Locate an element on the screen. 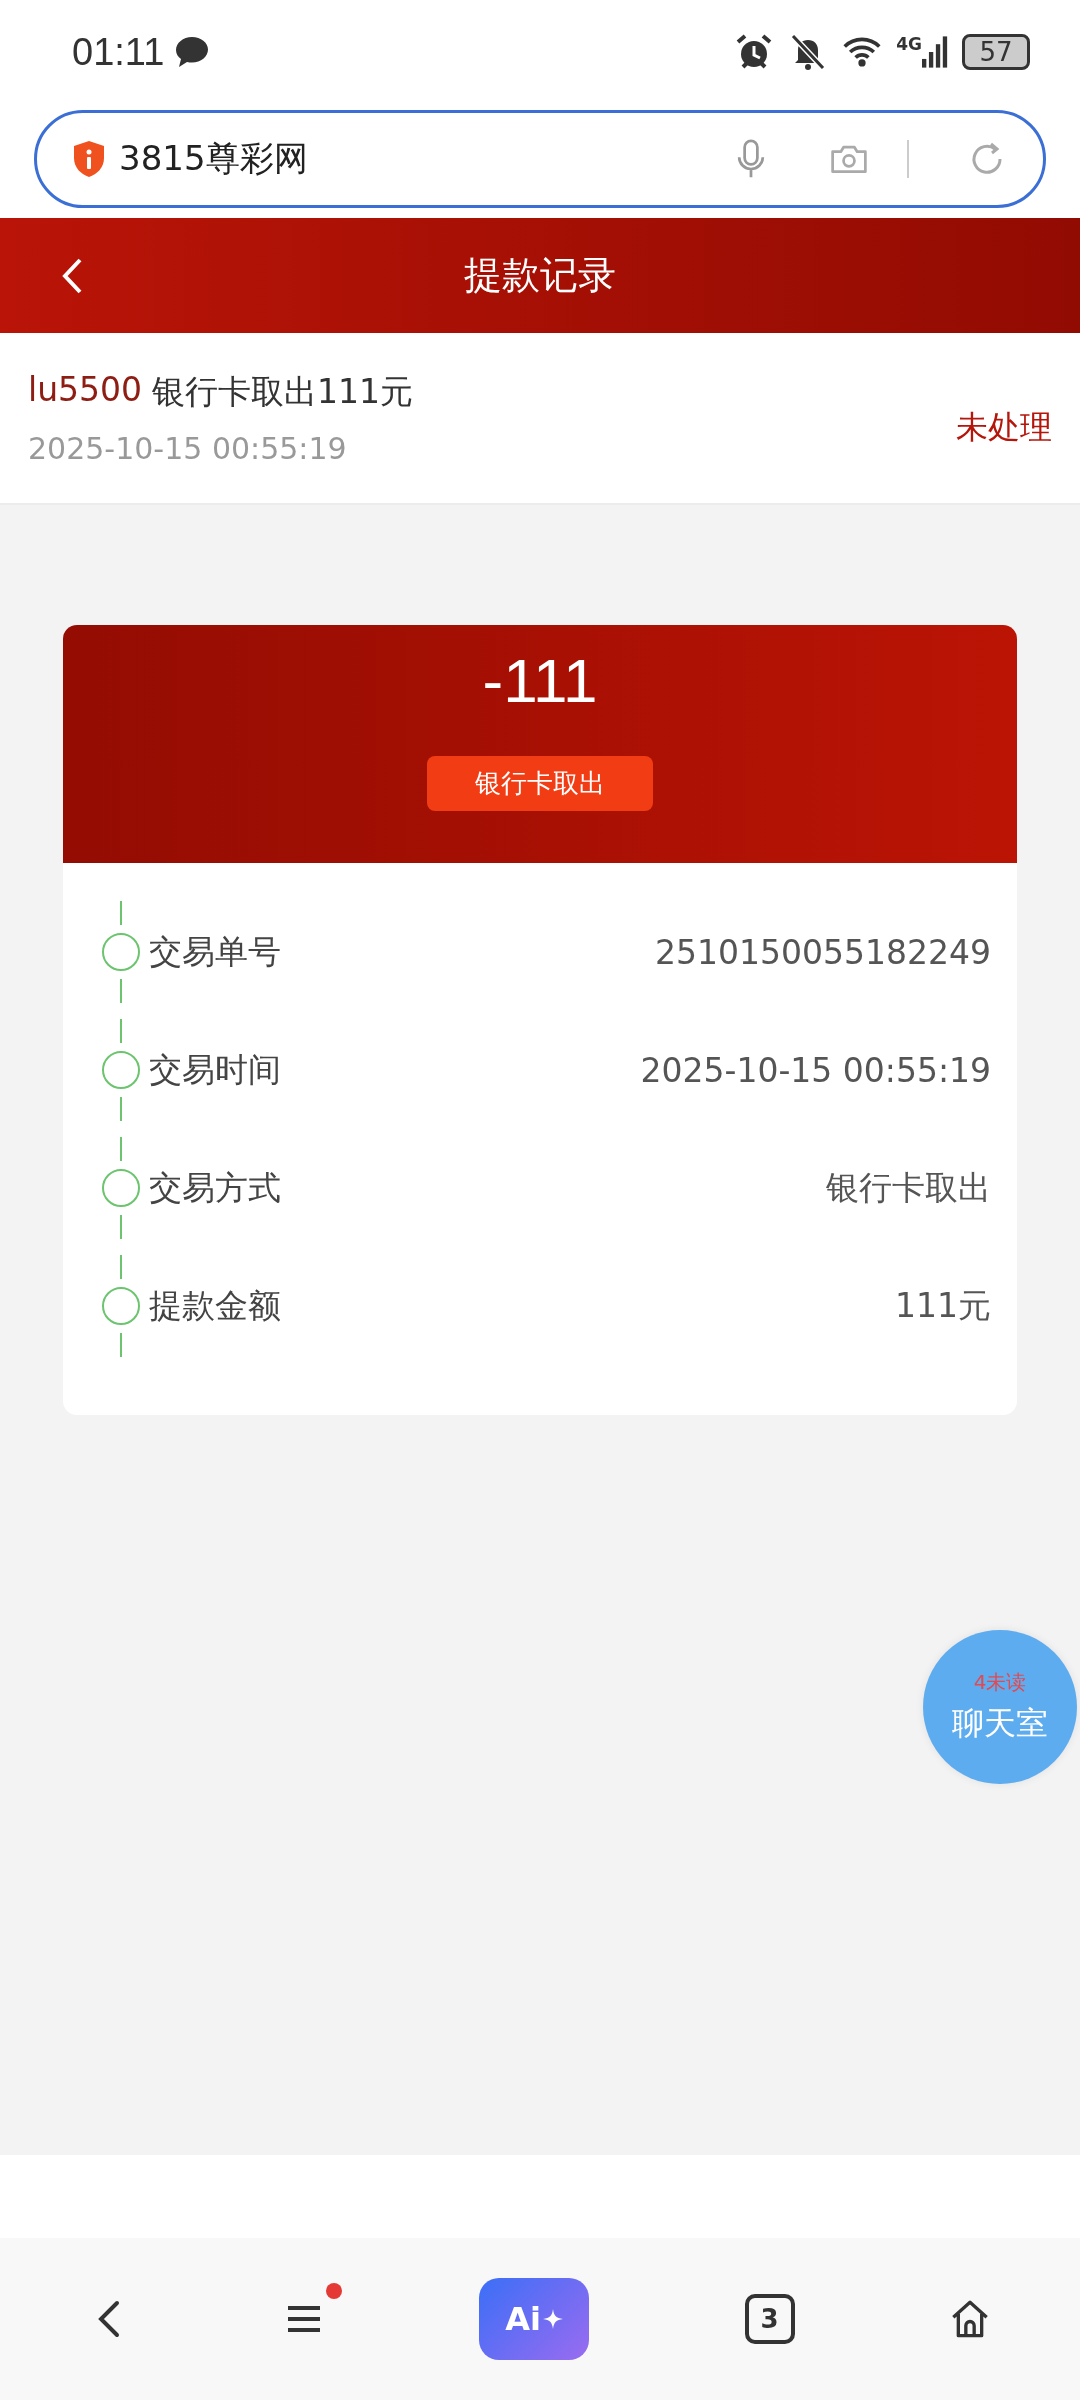  chat-bubble-icon is located at coordinates (192, 52).